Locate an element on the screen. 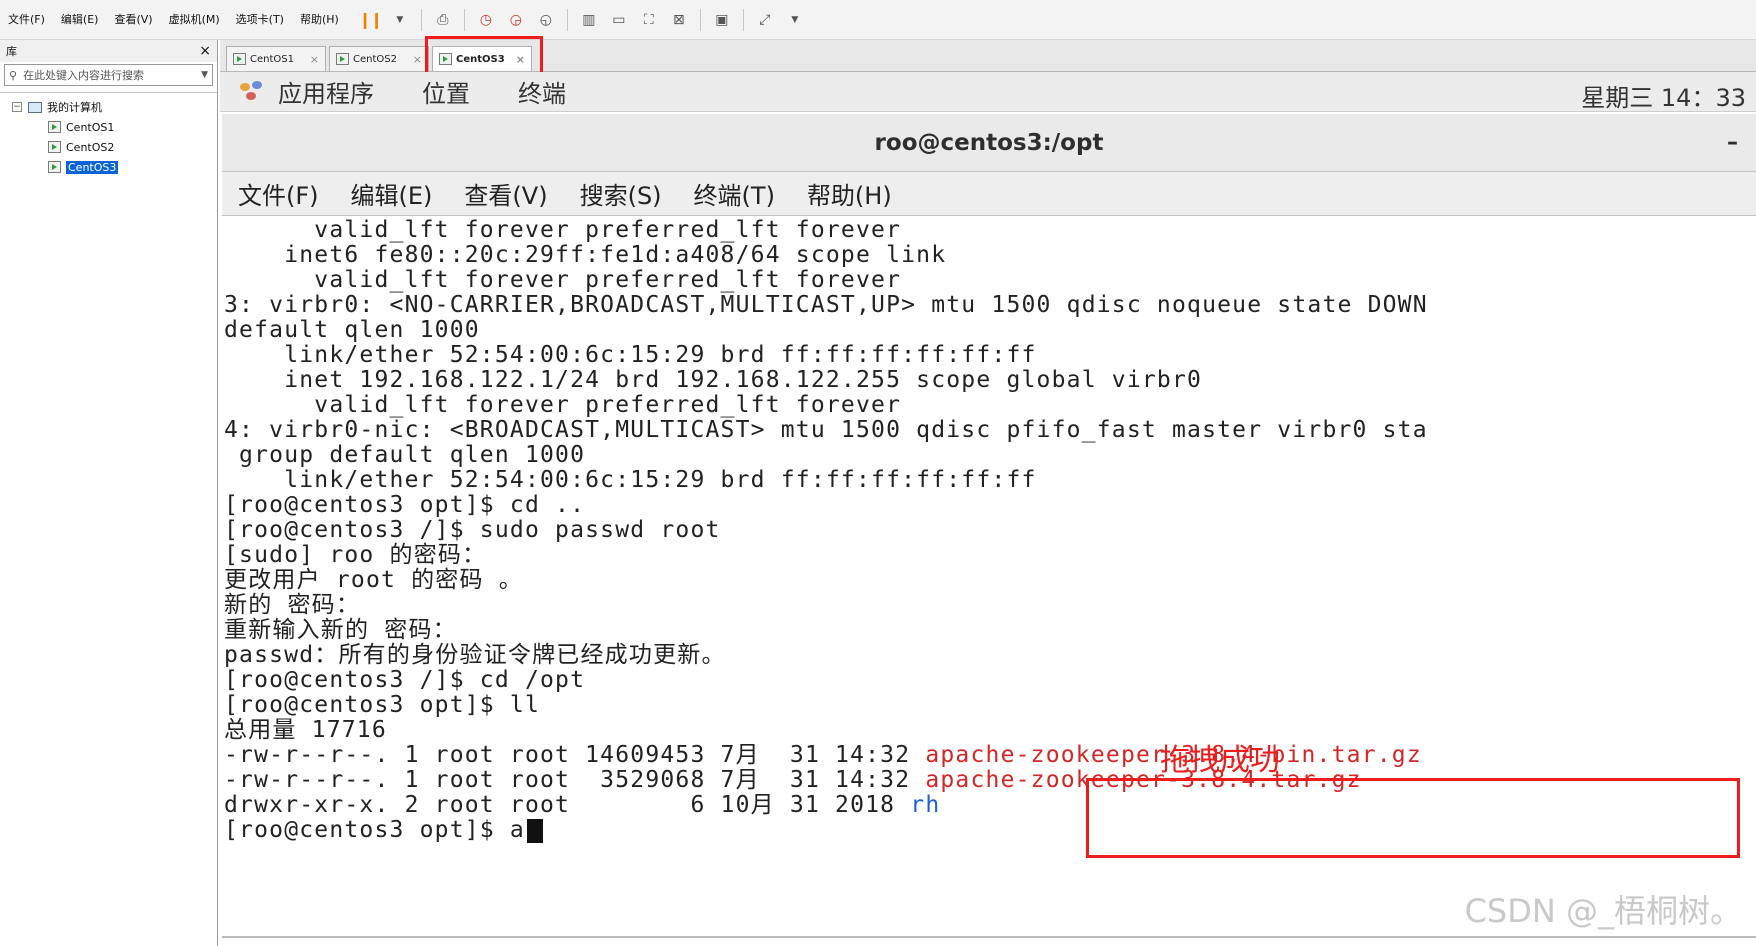 The image size is (1756, 946). menu-help: 帮助(H) is located at coordinates (319, 20).